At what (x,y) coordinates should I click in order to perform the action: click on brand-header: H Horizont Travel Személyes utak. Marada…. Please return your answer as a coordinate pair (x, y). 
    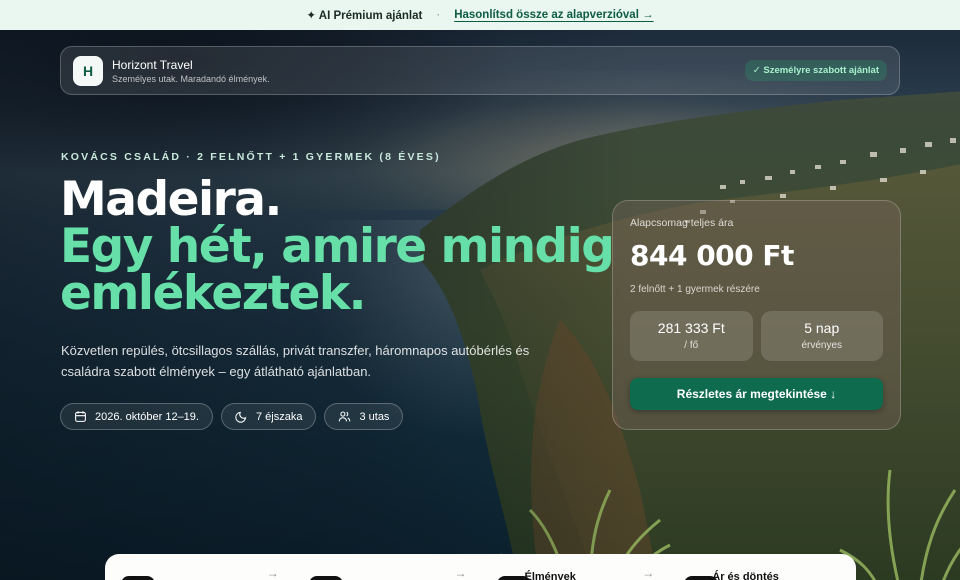
    Looking at the image, I should click on (480, 70).